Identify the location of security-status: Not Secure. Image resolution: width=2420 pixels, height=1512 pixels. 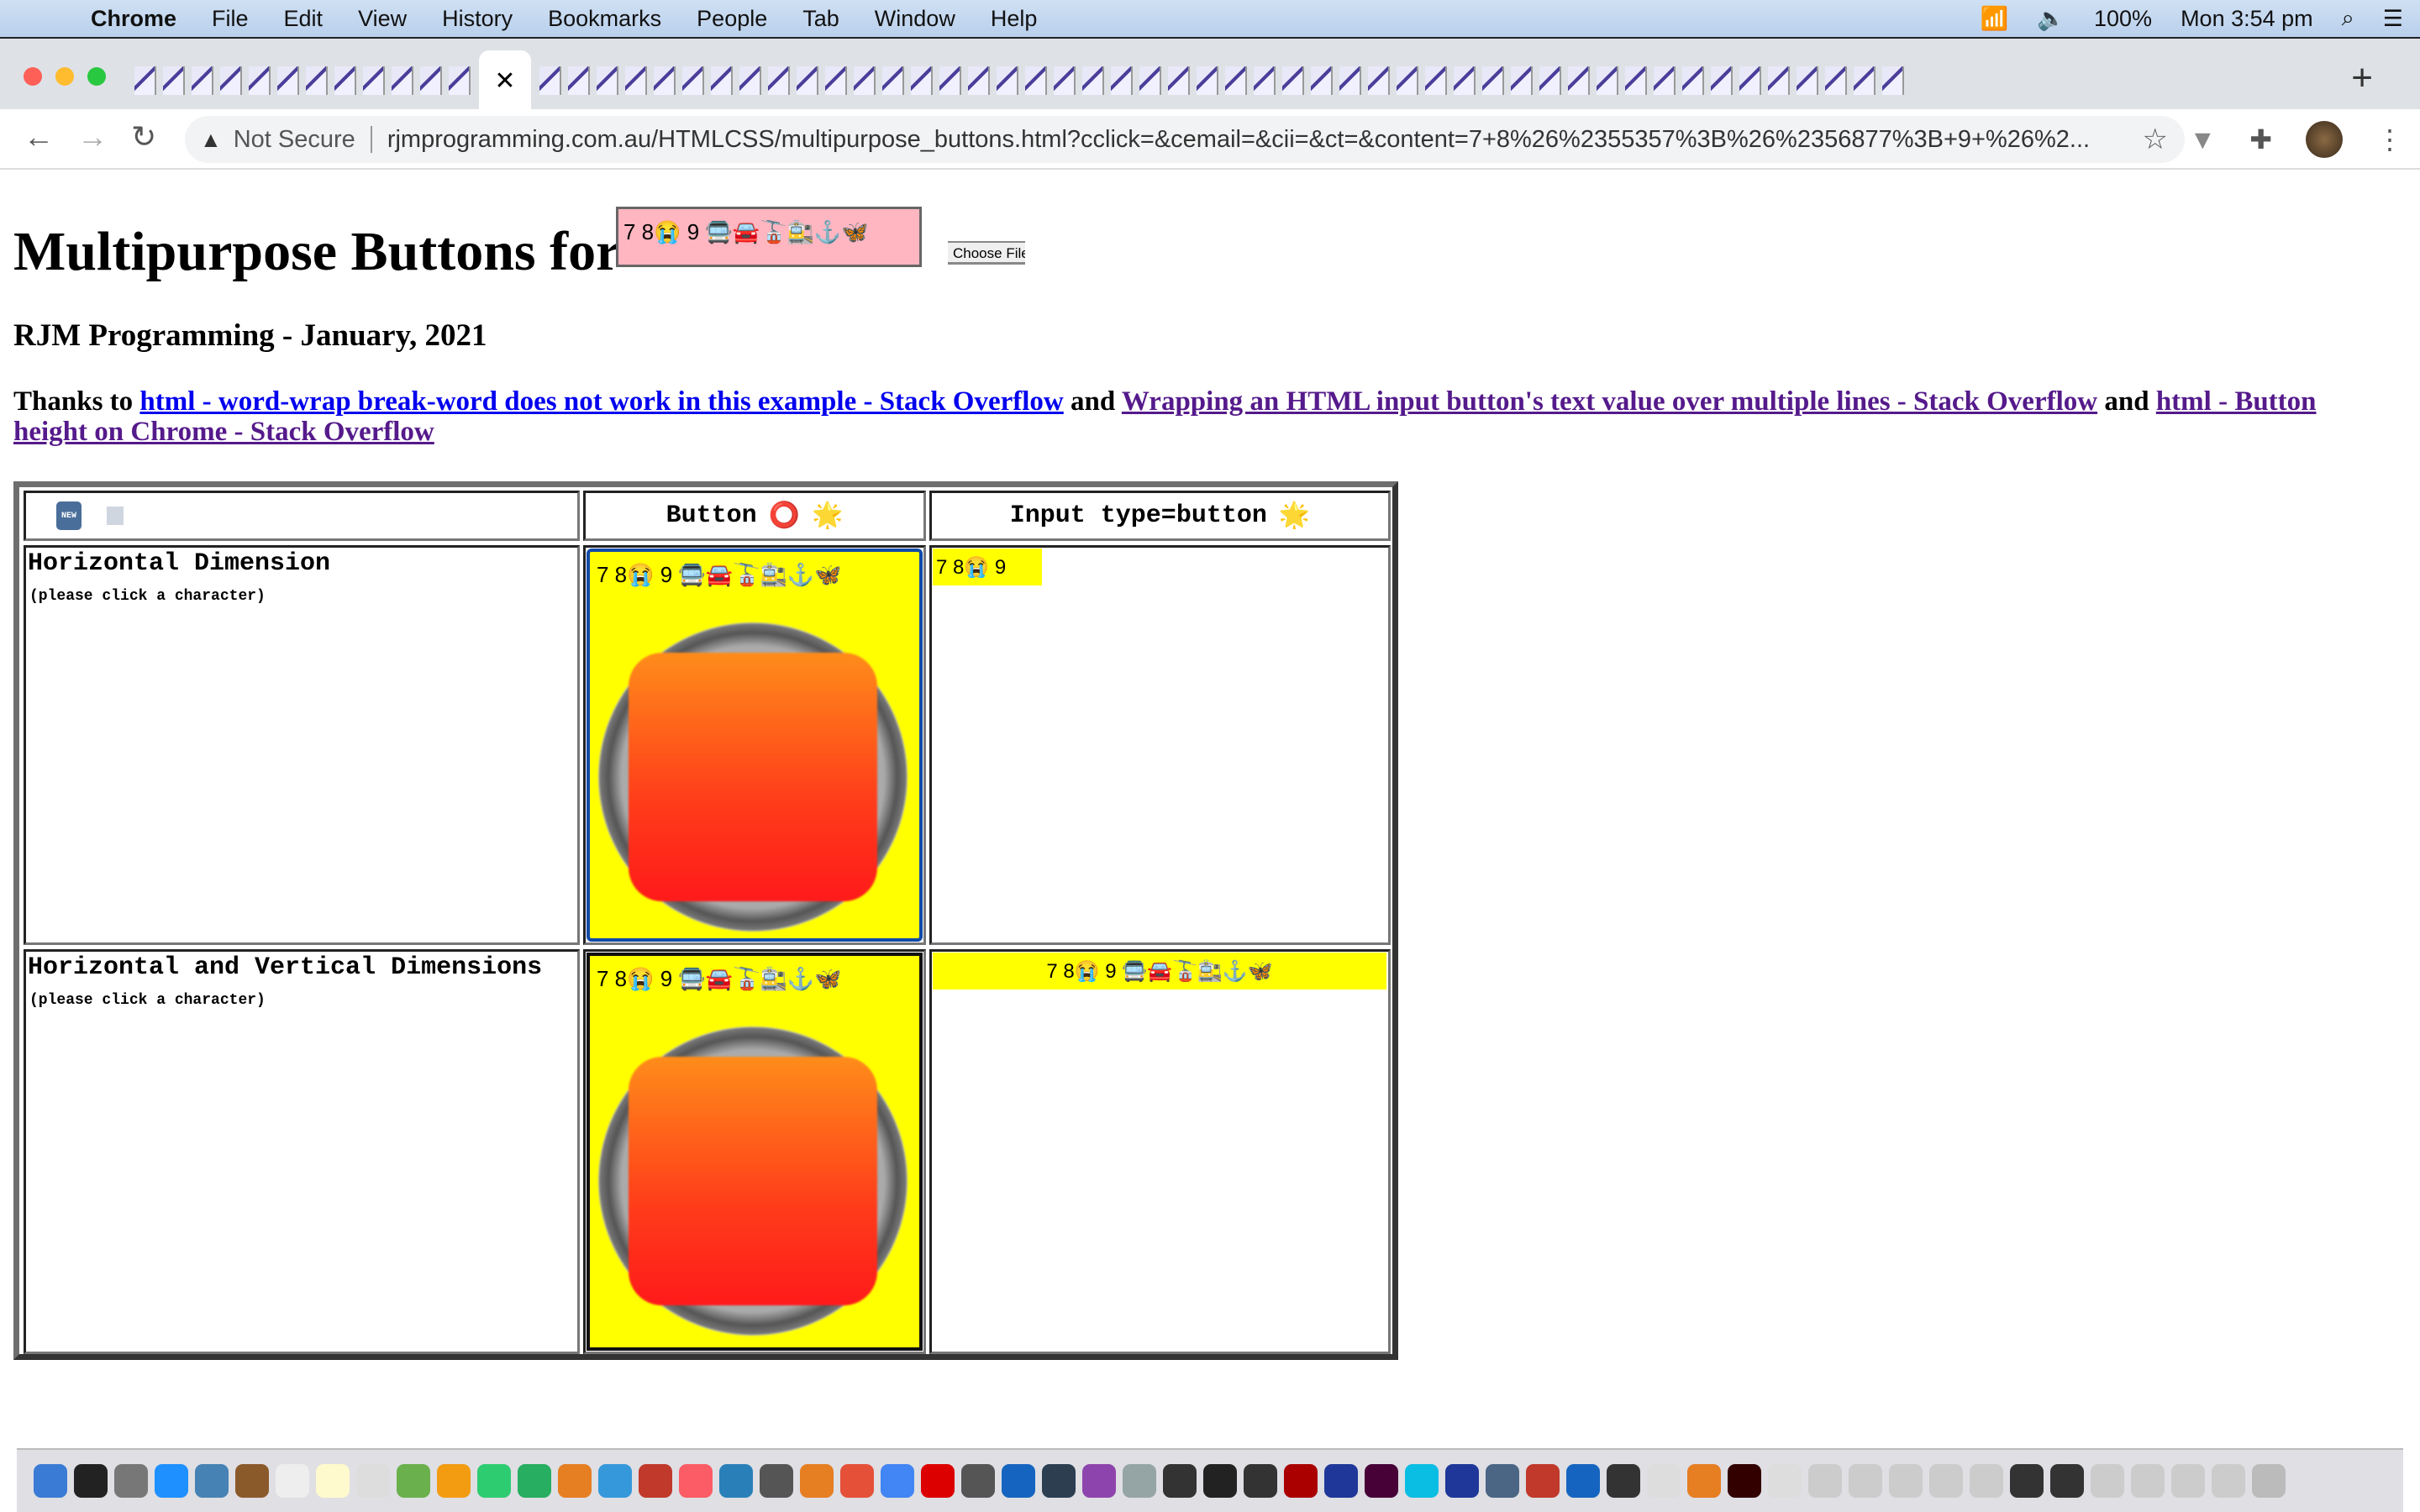
(294, 140).